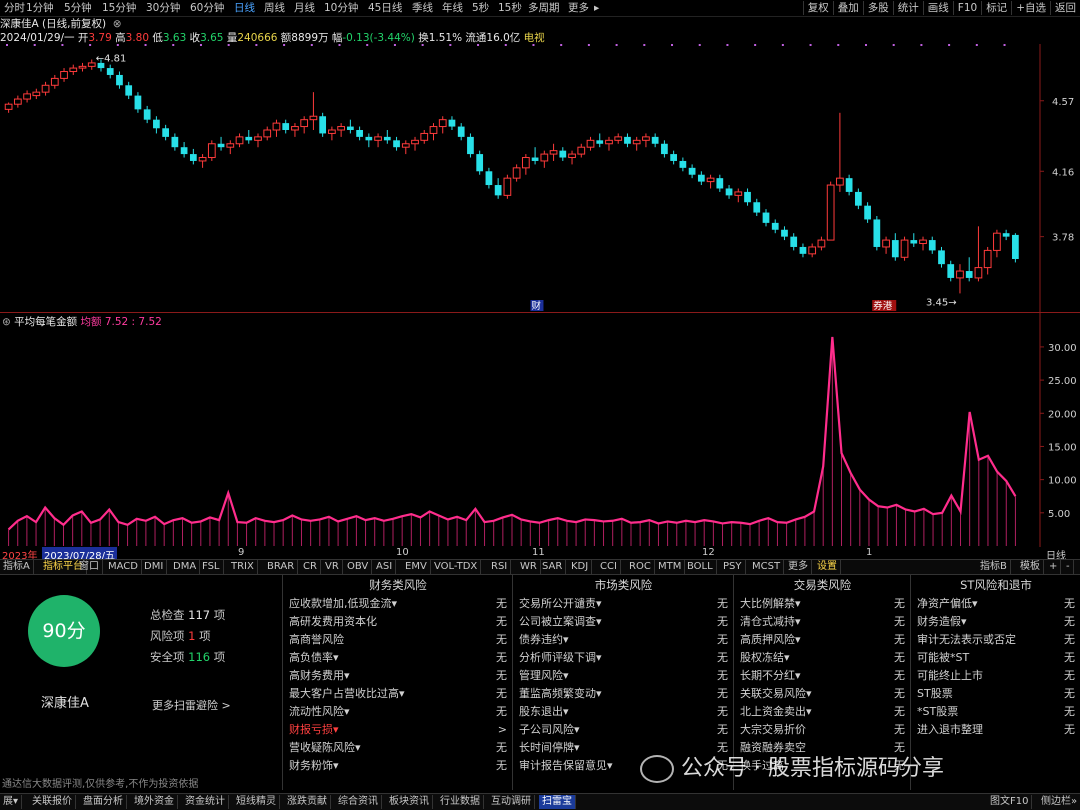 The height and width of the screenshot is (810, 1080). Describe the element at coordinates (623, 730) in the screenshot. I see `scan-row: 子公司风险▾ 无` at that location.